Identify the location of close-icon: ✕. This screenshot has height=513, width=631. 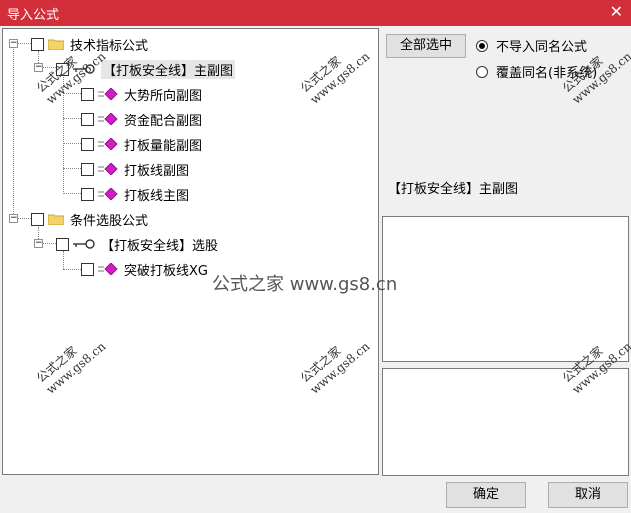
(616, 12).